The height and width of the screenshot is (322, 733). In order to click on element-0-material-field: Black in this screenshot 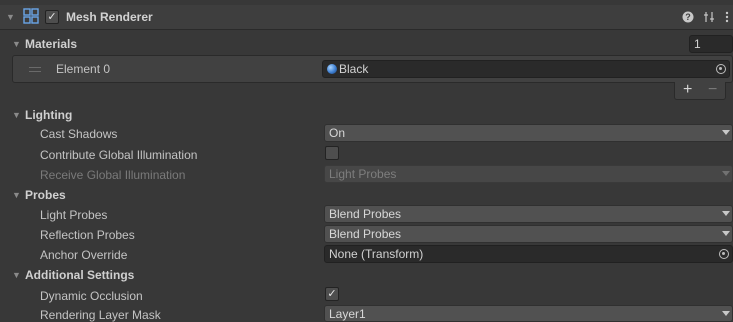, I will do `click(526, 69)`.